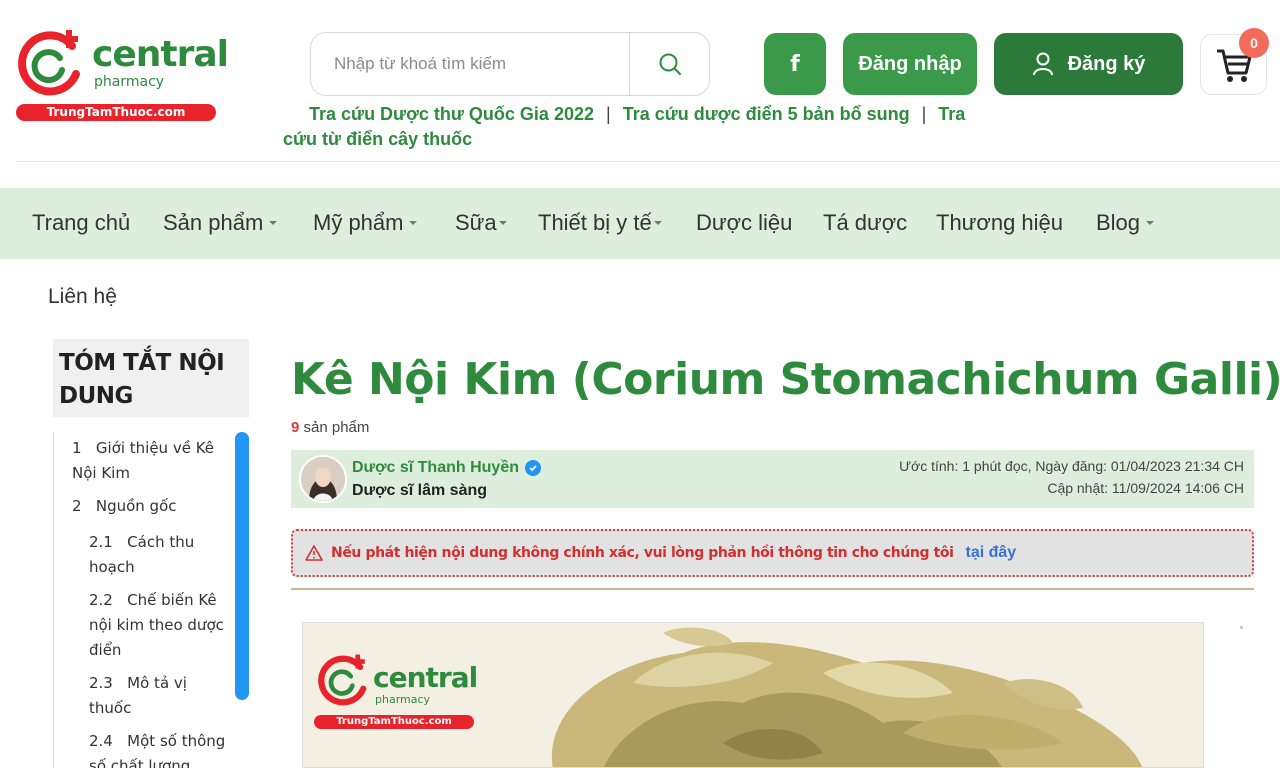 Image resolution: width=1280 pixels, height=768 pixels. I want to click on nav-label: Blog, so click(1118, 222).